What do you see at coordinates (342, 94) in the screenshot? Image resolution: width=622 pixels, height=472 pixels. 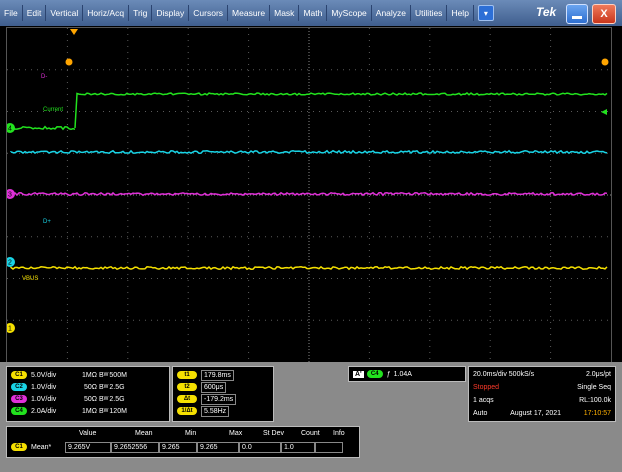 I see `trace-current-high` at bounding box center [342, 94].